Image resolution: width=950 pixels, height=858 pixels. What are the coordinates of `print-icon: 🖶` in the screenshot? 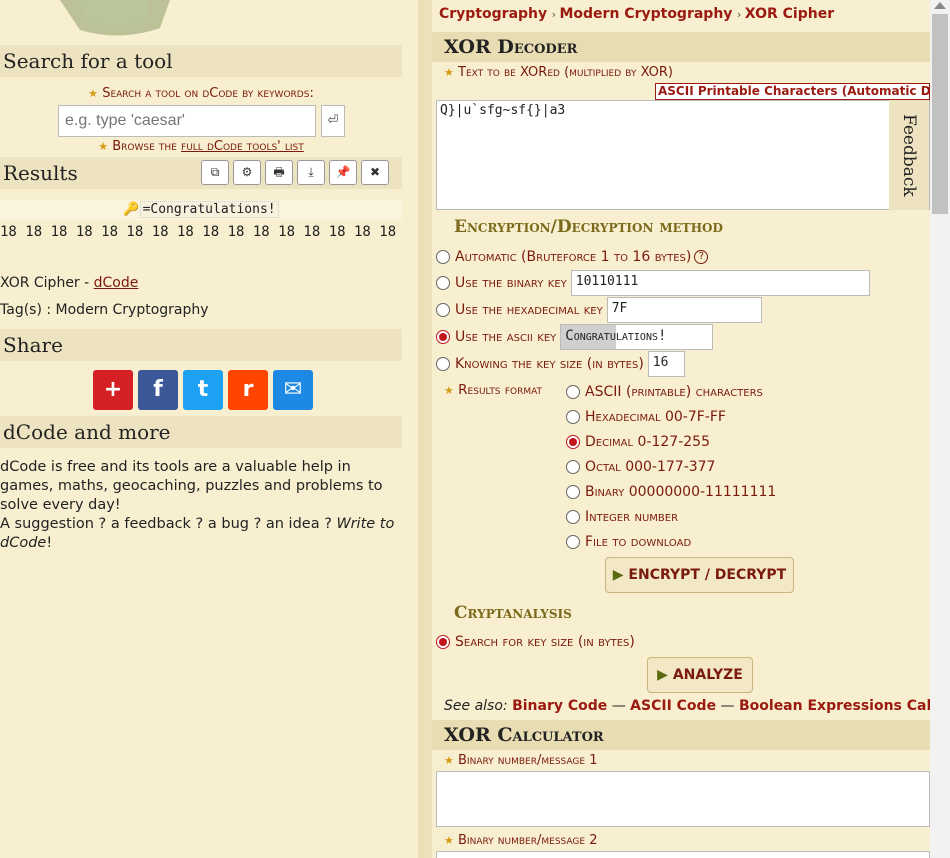 It's located at (279, 172).